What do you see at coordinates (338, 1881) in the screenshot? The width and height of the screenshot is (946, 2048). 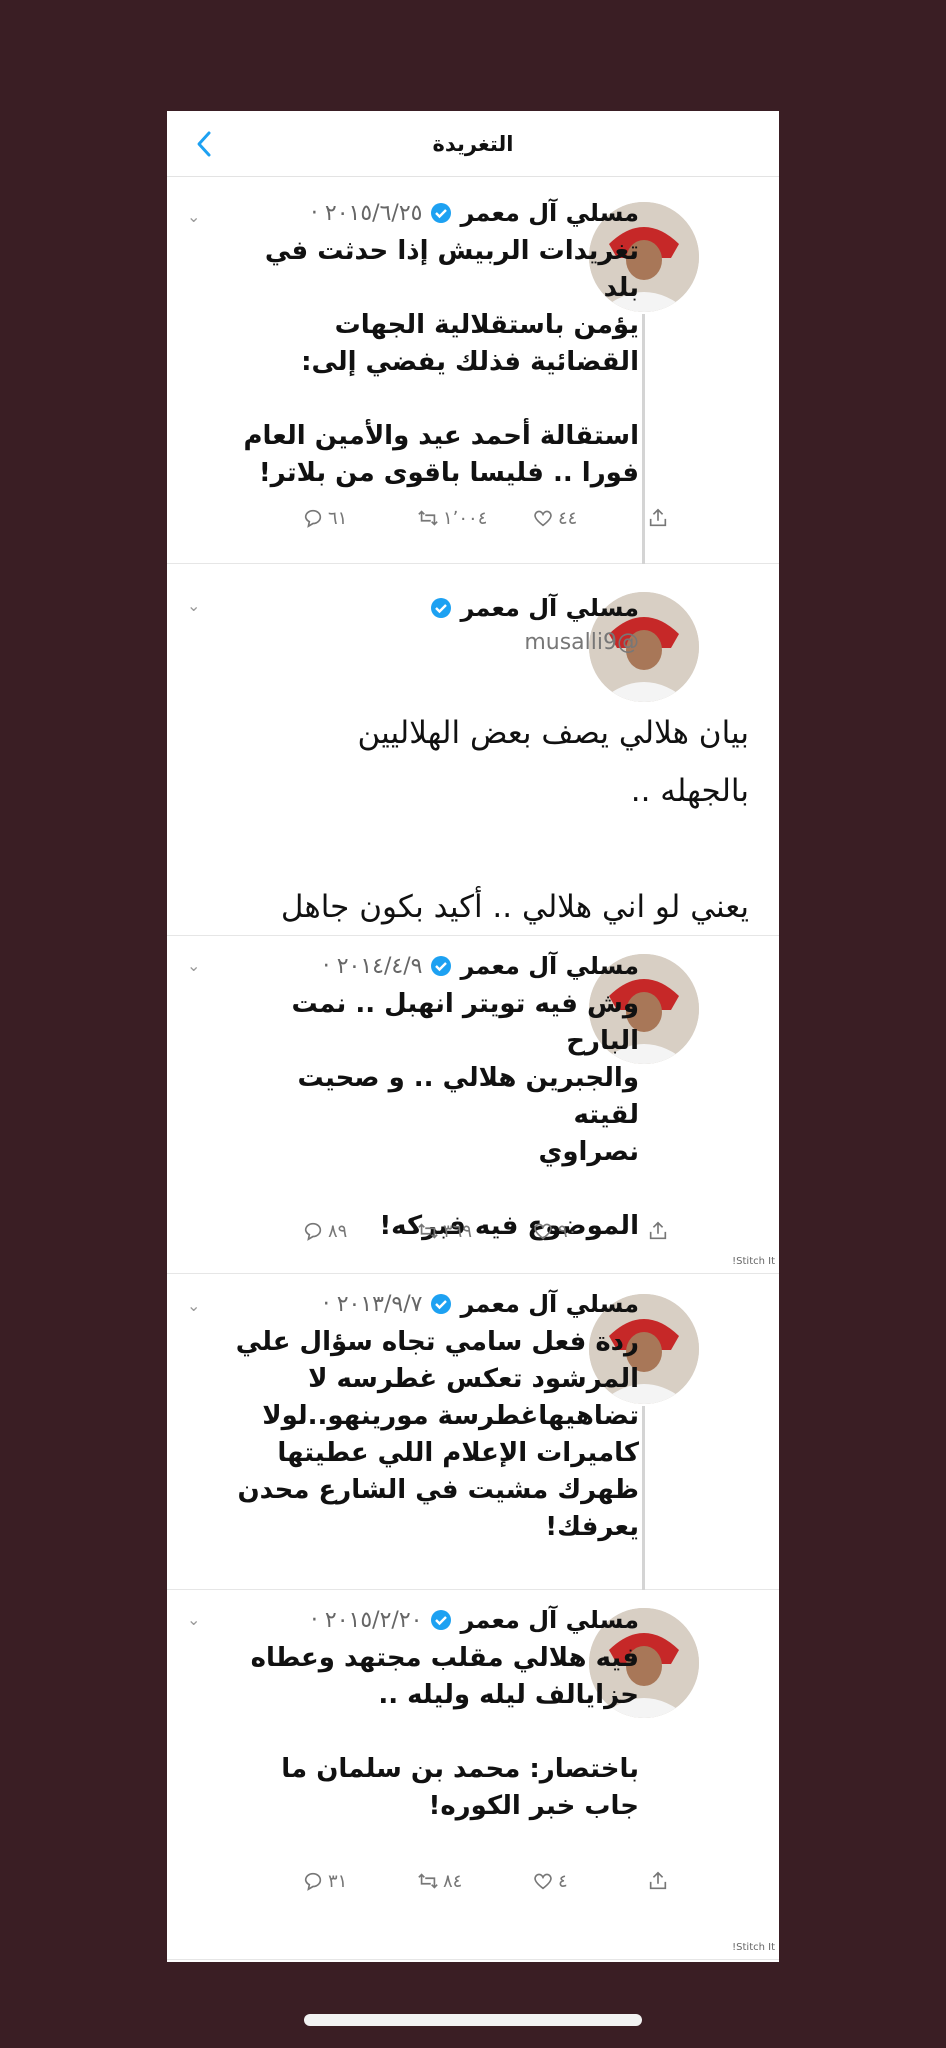 I see `reply-count: ٣١` at bounding box center [338, 1881].